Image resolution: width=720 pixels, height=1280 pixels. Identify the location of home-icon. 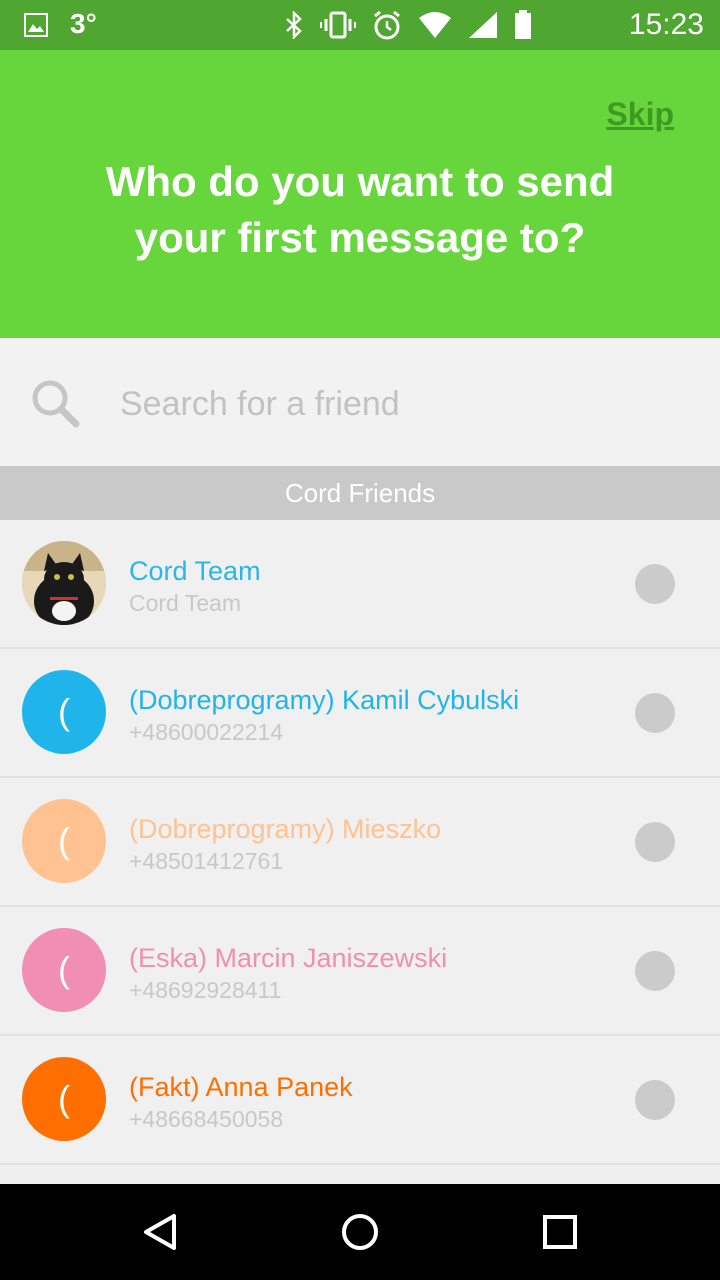
(360, 1232).